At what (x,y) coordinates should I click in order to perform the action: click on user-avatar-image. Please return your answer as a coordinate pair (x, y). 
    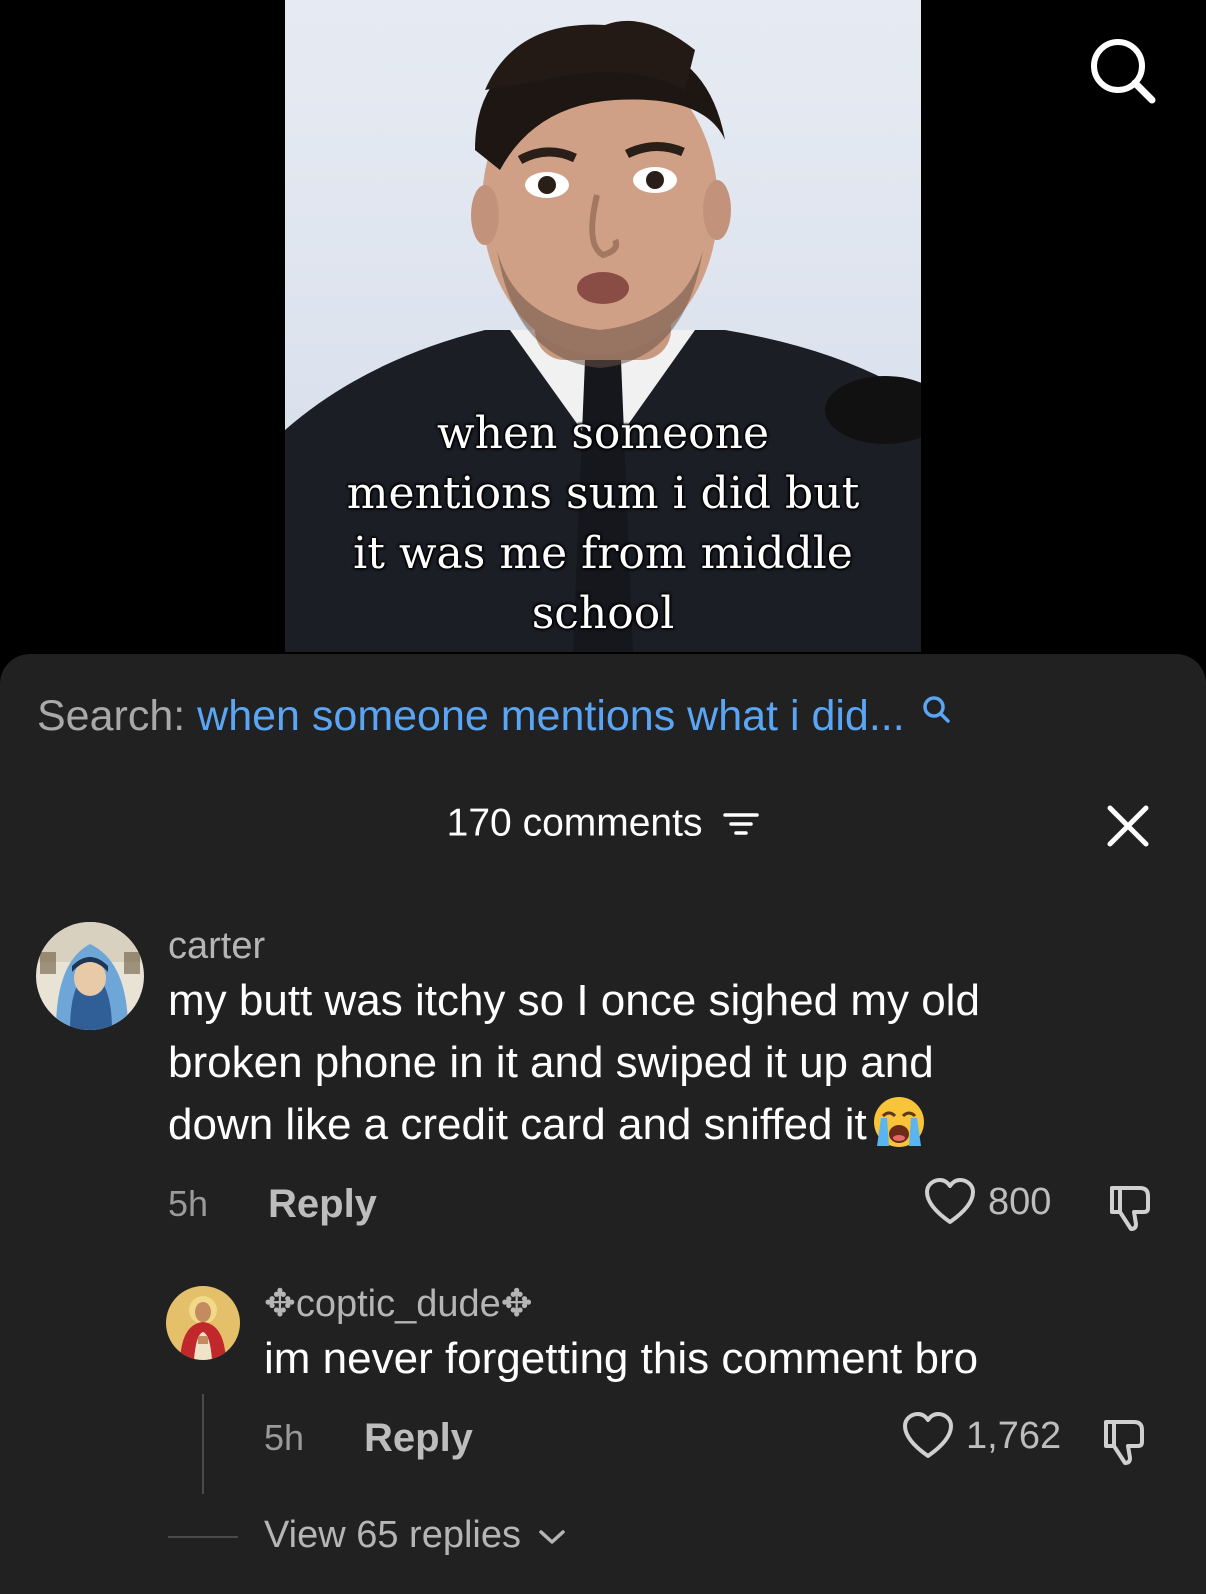
    Looking at the image, I should click on (90, 976).